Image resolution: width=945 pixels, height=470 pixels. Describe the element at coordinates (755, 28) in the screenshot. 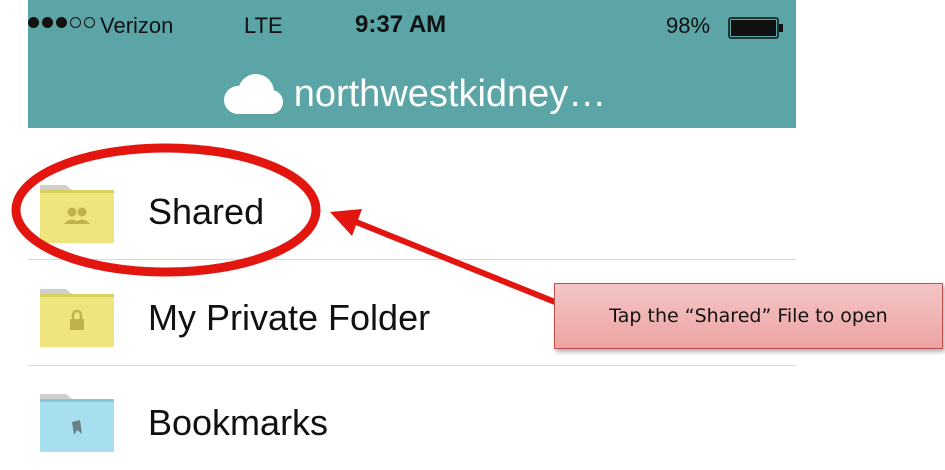

I see `battery-icon` at that location.